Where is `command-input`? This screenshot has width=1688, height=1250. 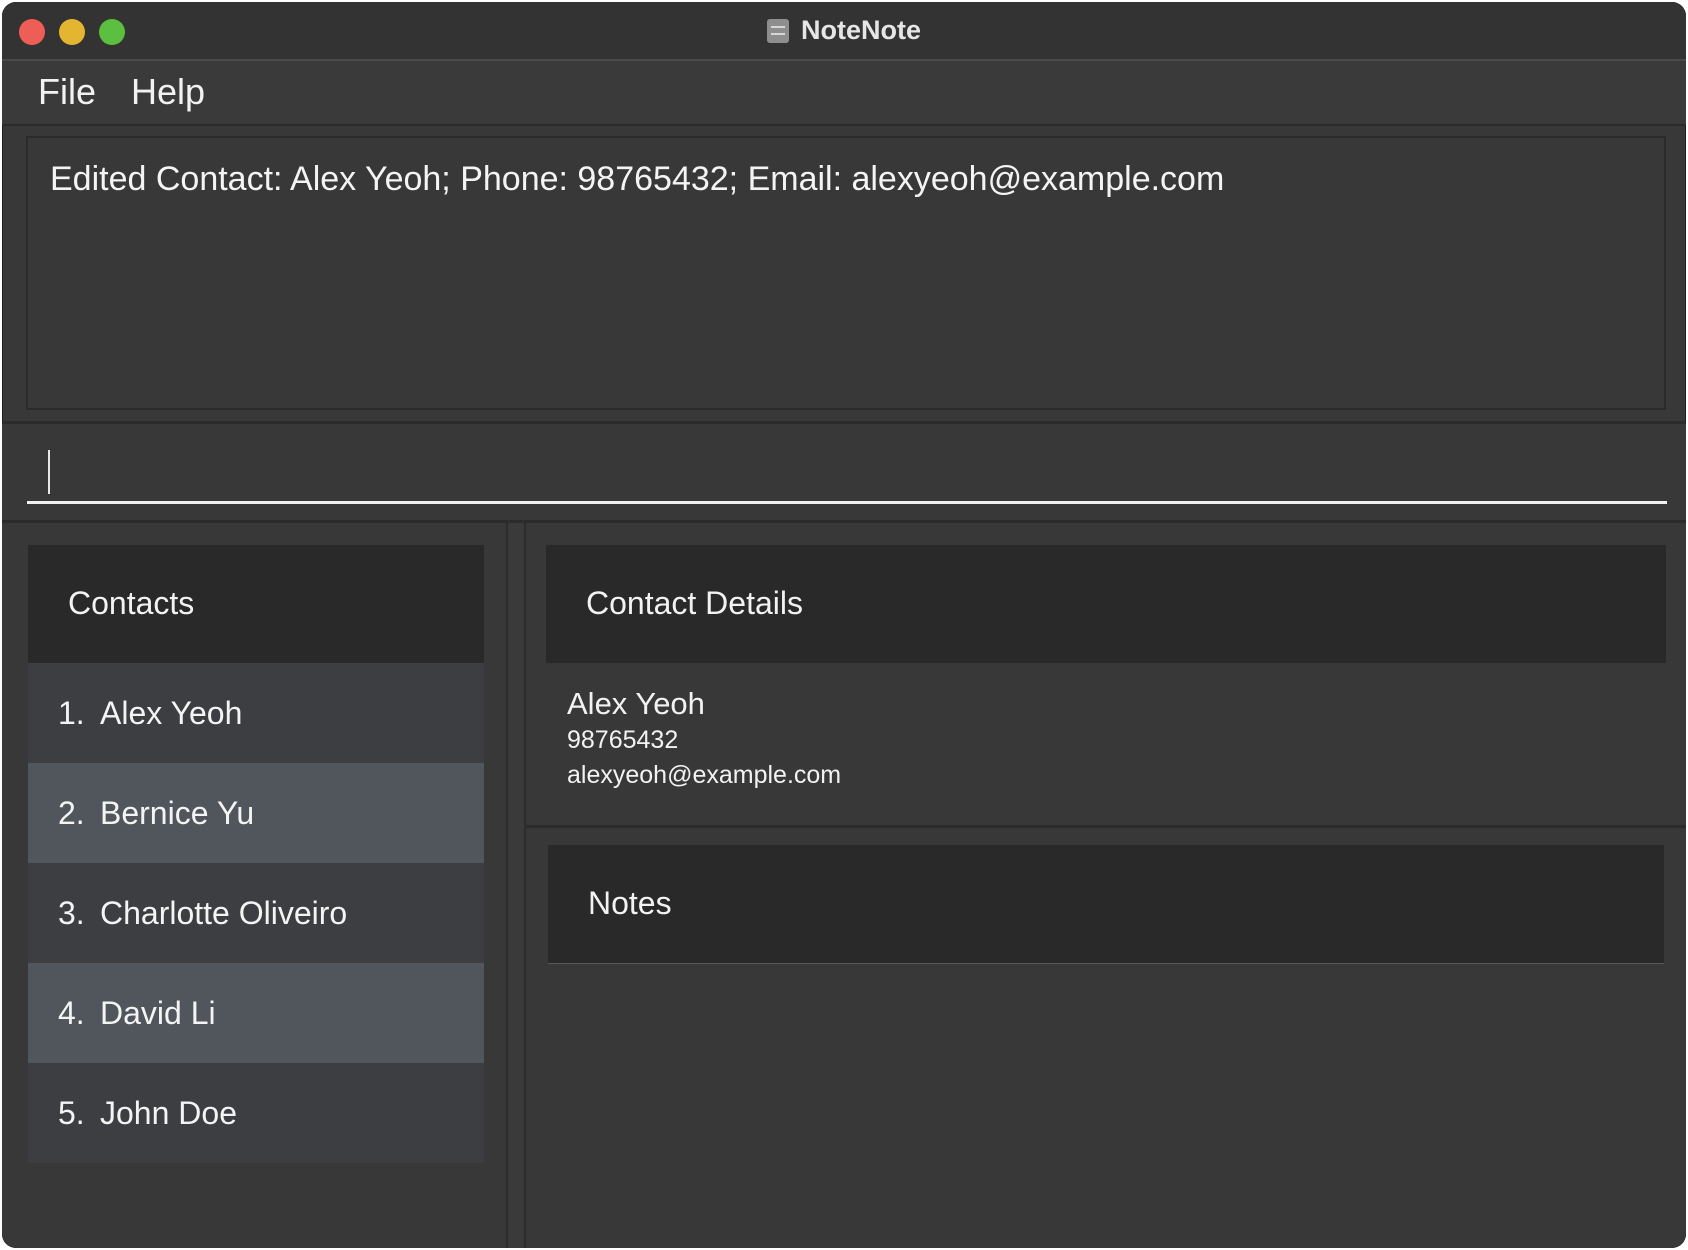 command-input is located at coordinates (847, 473).